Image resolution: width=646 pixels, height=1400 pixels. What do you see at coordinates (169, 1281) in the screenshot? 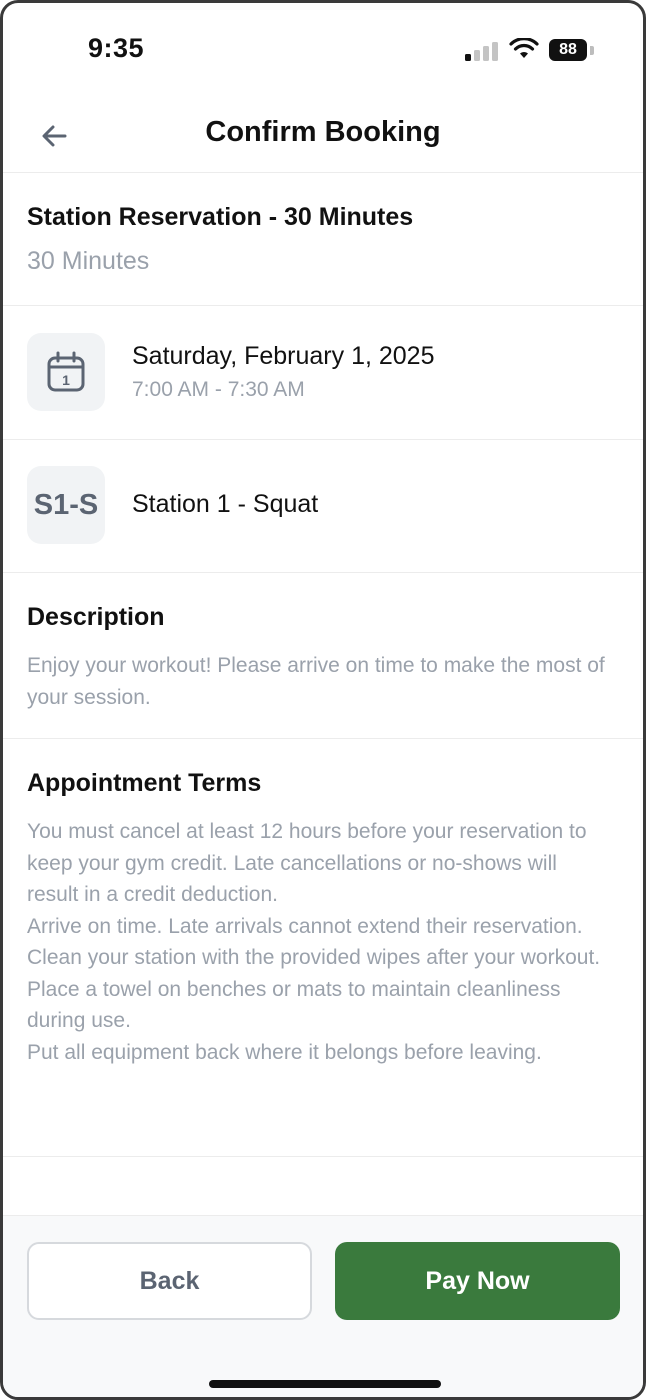
I see `back-button: Back` at bounding box center [169, 1281].